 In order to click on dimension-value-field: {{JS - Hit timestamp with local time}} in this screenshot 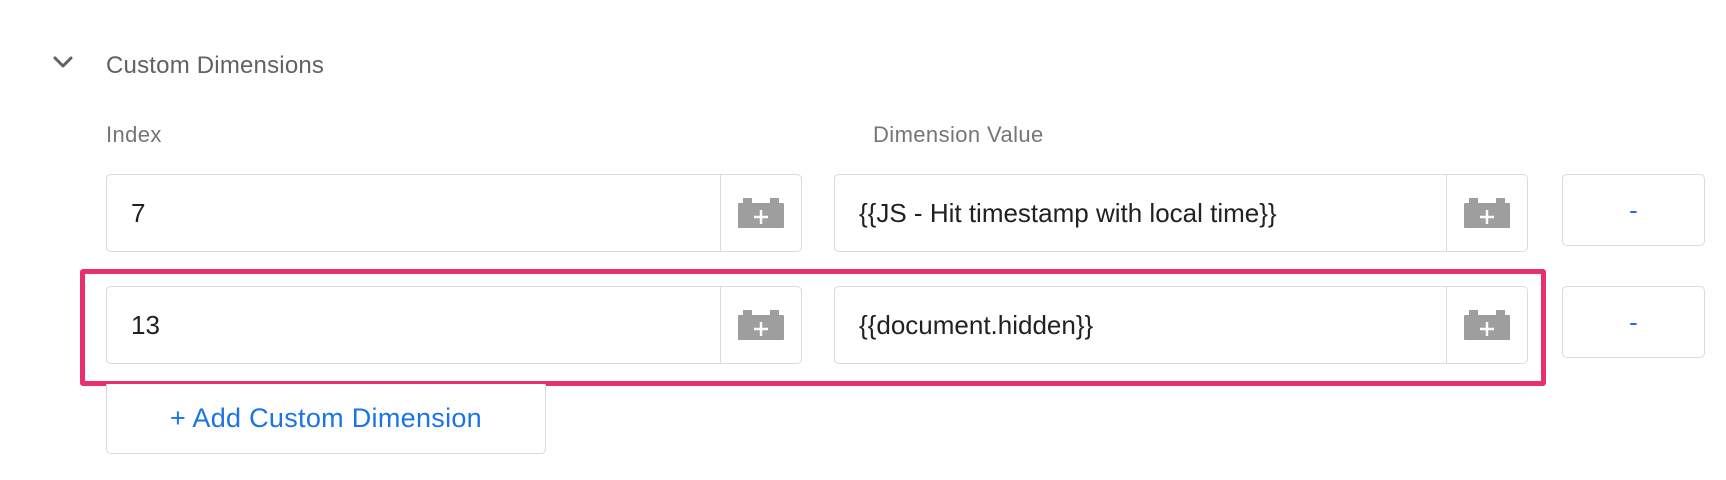, I will do `click(1181, 213)`.